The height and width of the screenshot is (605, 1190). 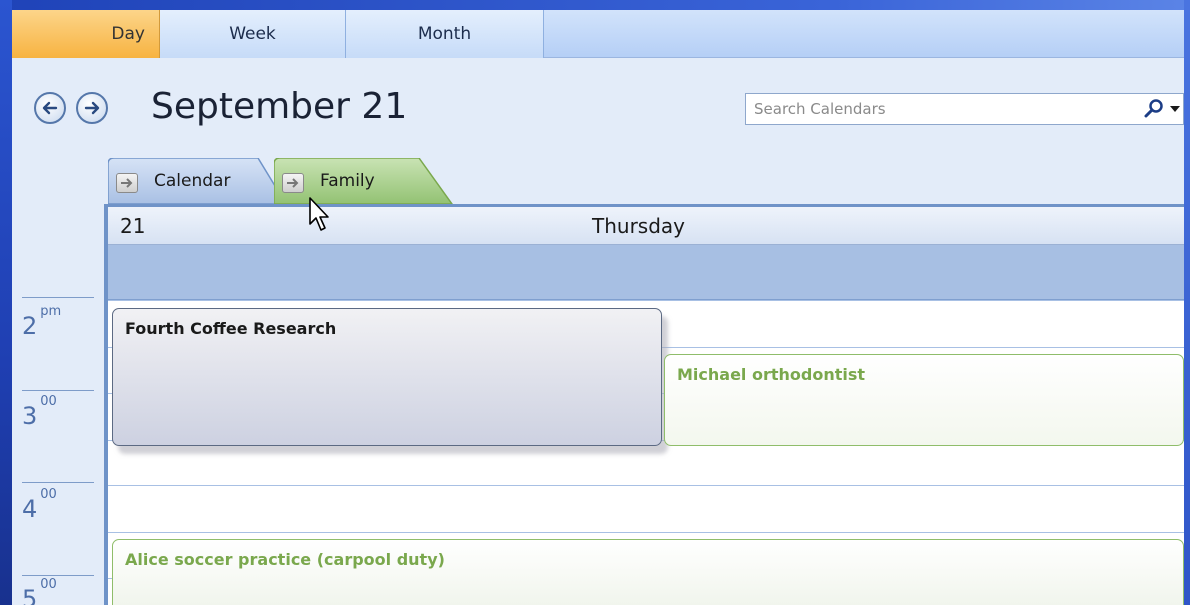 What do you see at coordinates (595, 5) in the screenshot?
I see `window-frame-top` at bounding box center [595, 5].